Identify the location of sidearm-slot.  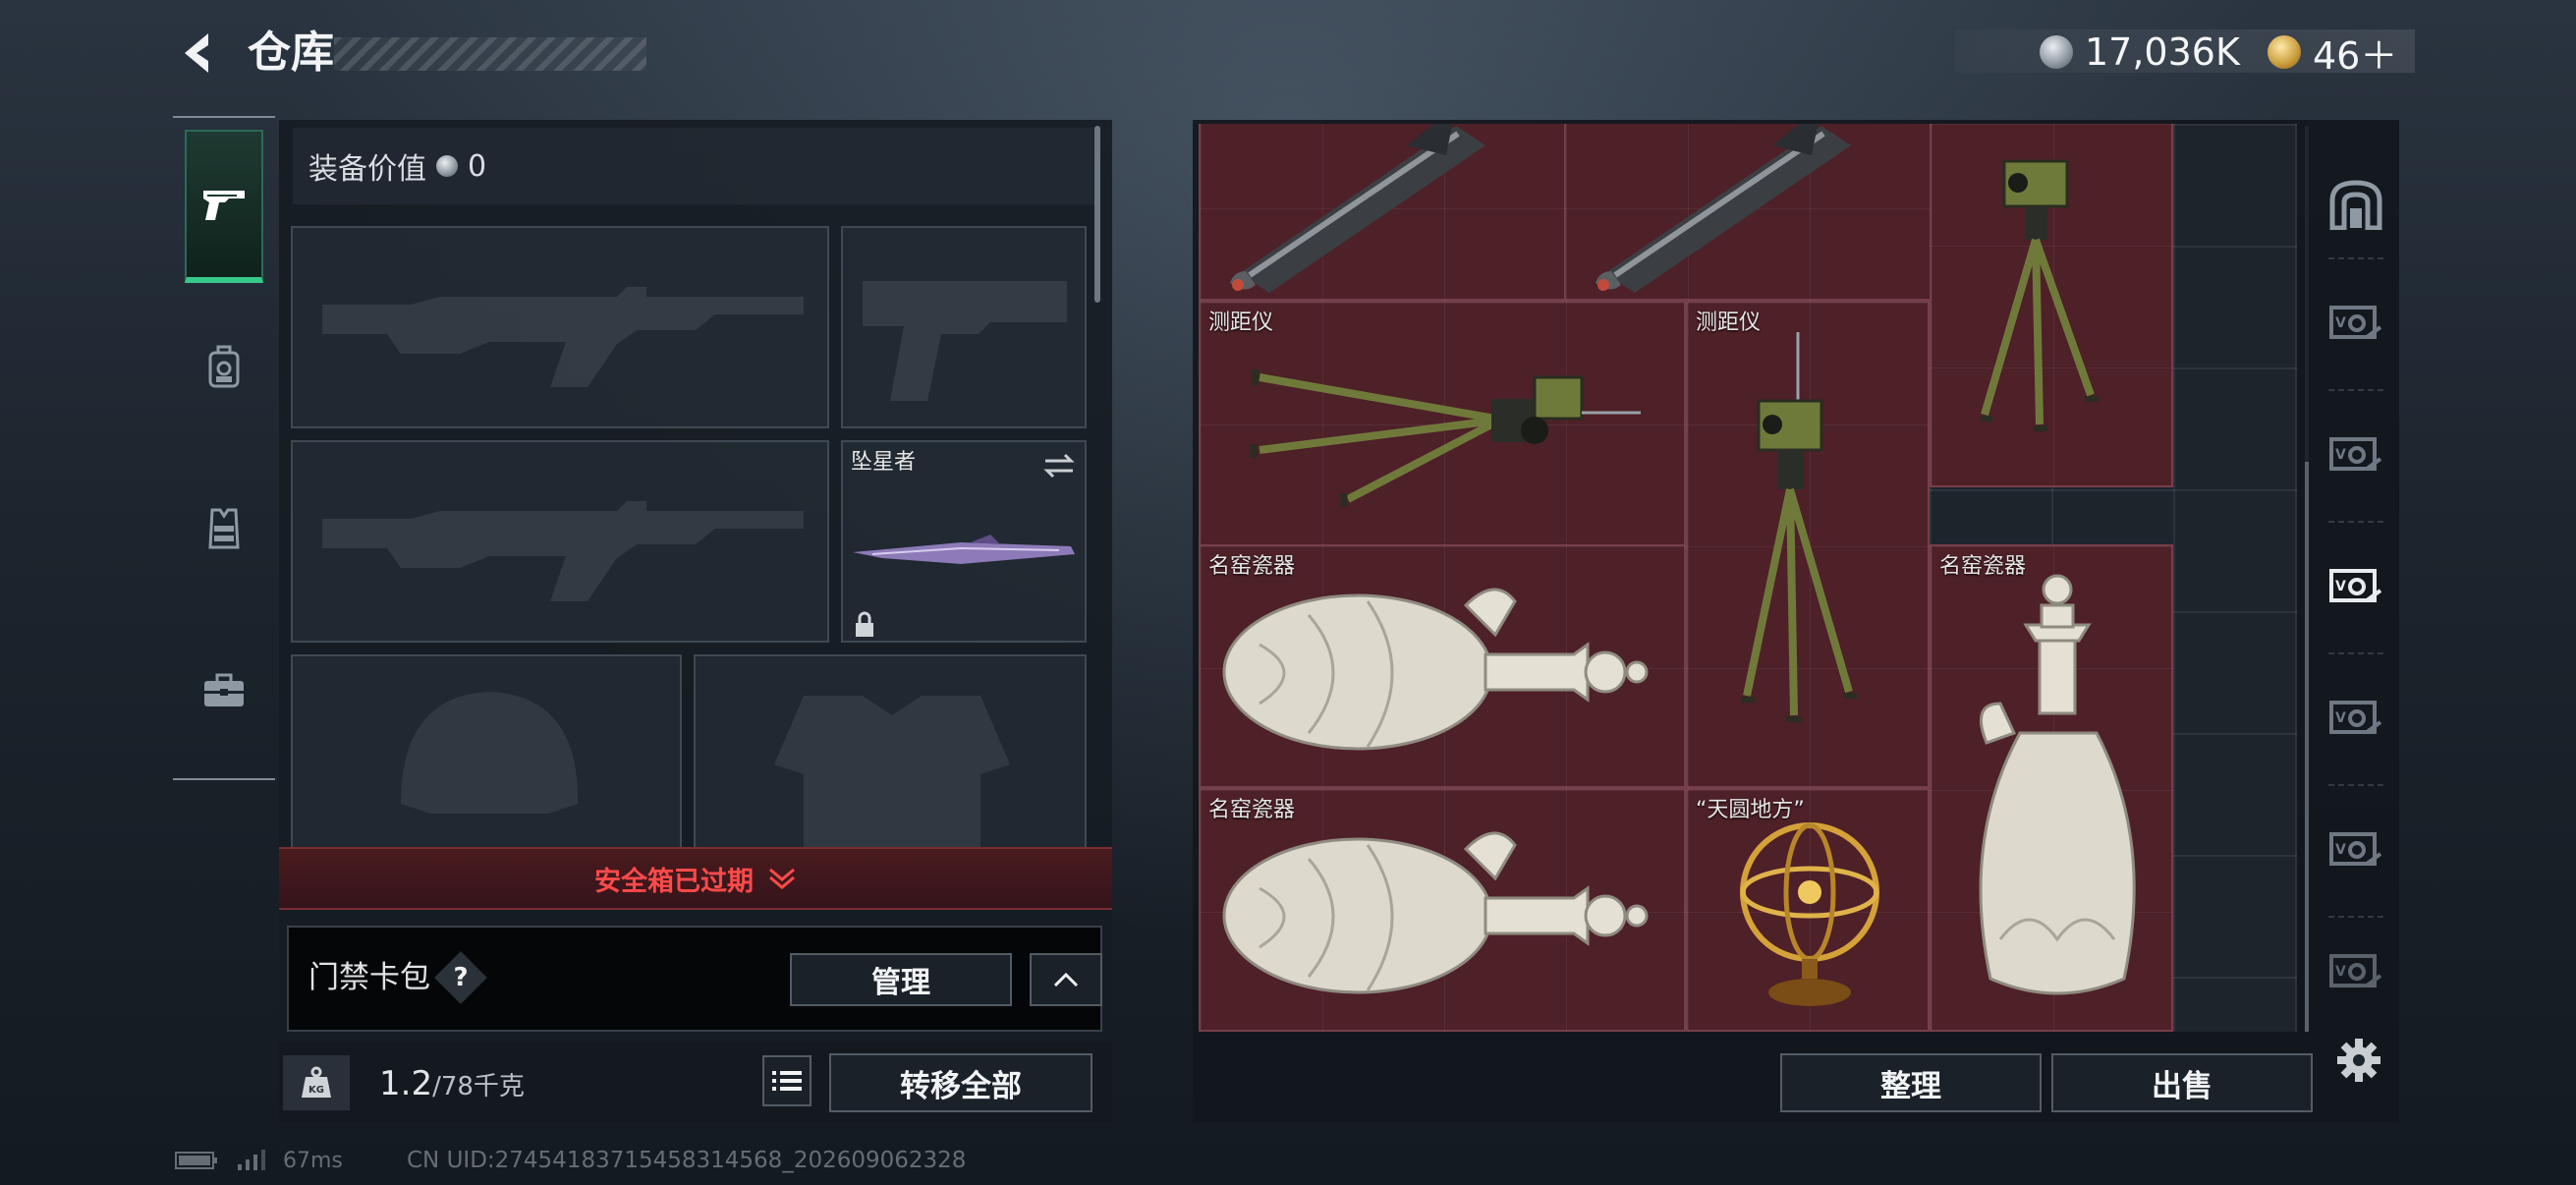
(964, 327).